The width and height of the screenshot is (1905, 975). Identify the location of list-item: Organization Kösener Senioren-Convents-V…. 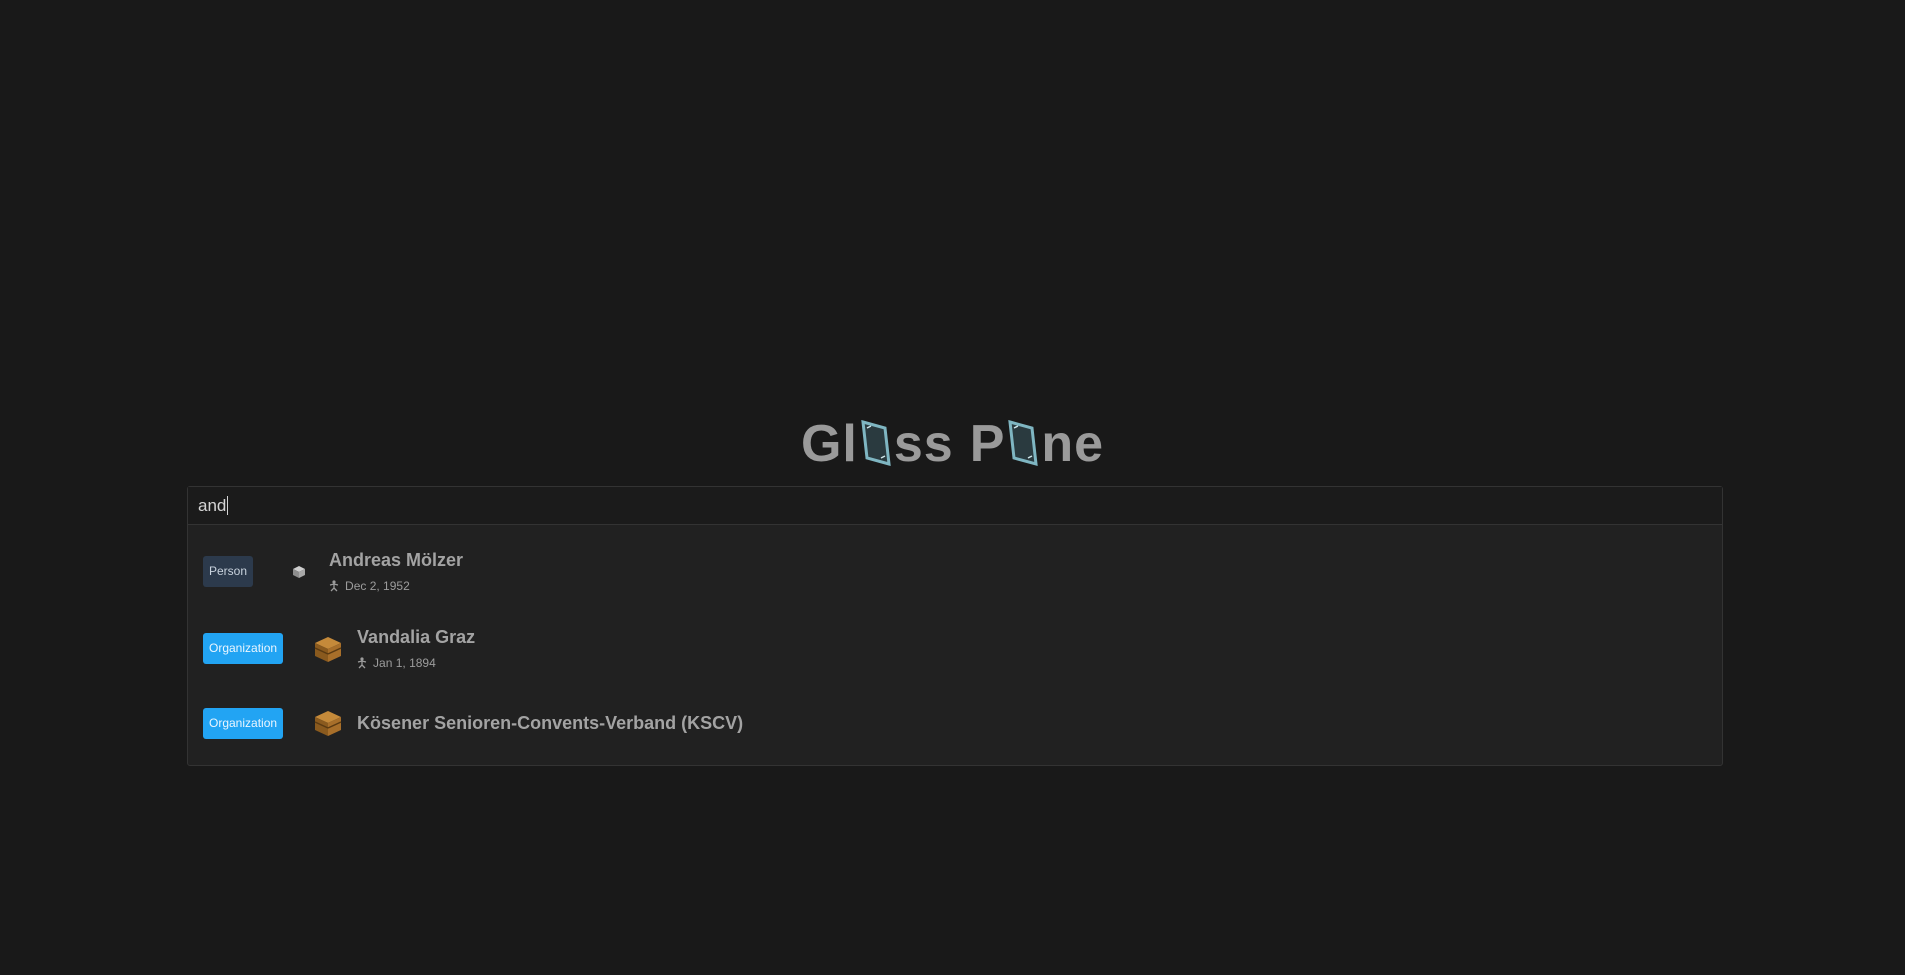
(955, 723).